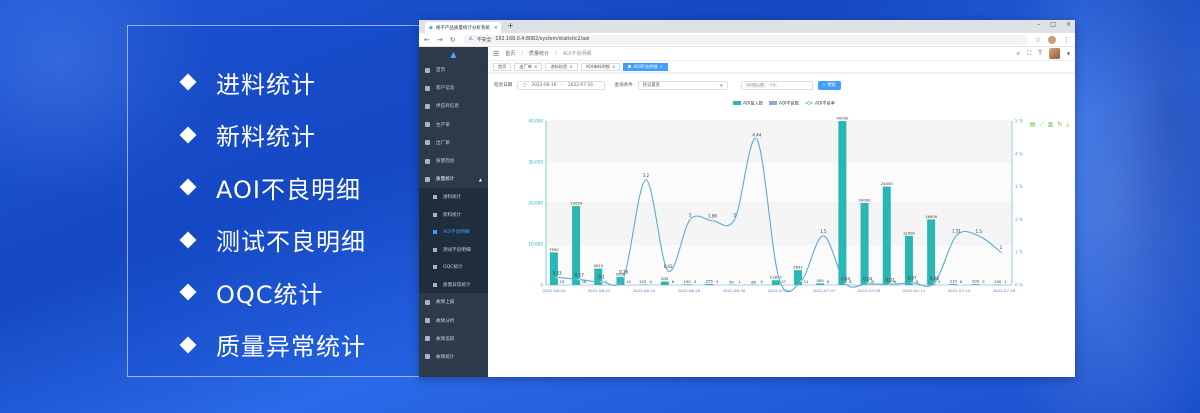  I want to click on y-right-tick-label: 5 %, so click(1019, 121).